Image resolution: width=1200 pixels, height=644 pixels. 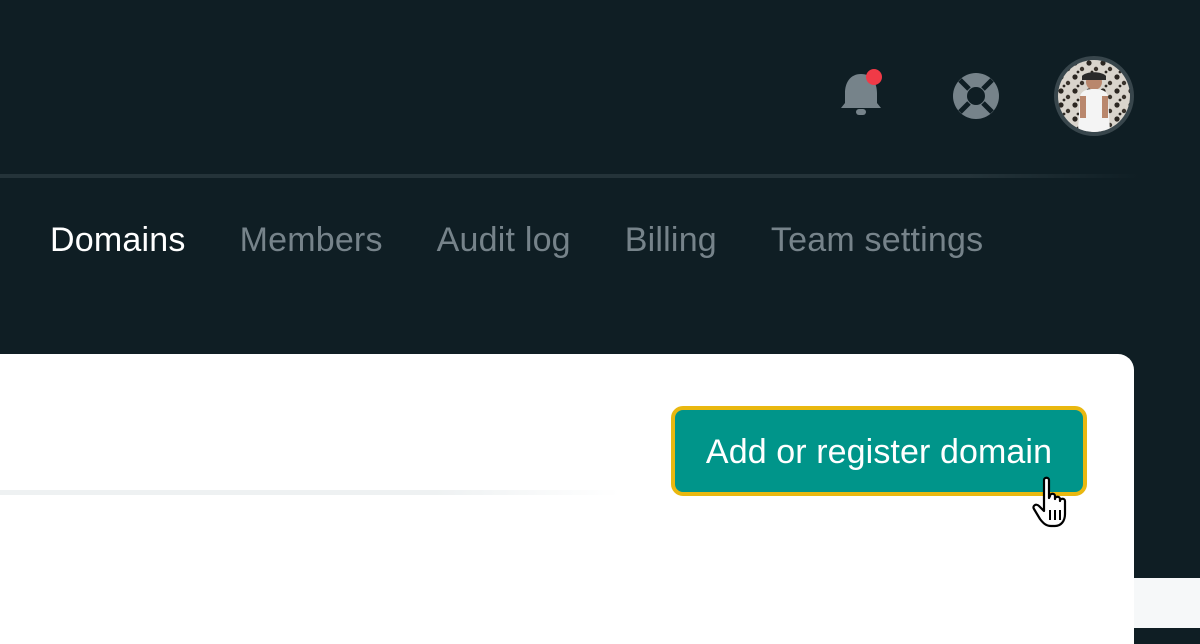 I want to click on add-or-register-domain-button: Add or register domain, so click(x=879, y=451).